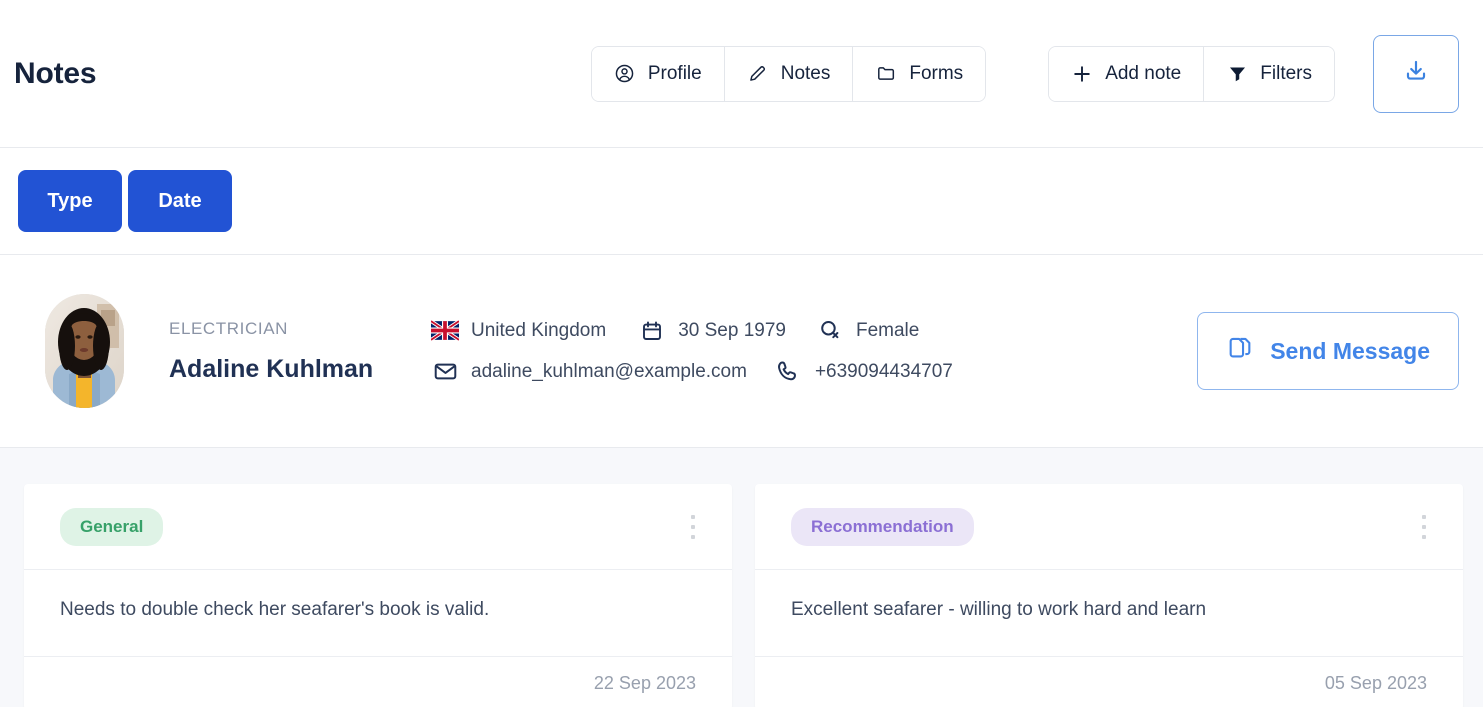 This screenshot has width=1483, height=707. What do you see at coordinates (1109, 527) in the screenshot?
I see `note-card-header: Recommendation` at bounding box center [1109, 527].